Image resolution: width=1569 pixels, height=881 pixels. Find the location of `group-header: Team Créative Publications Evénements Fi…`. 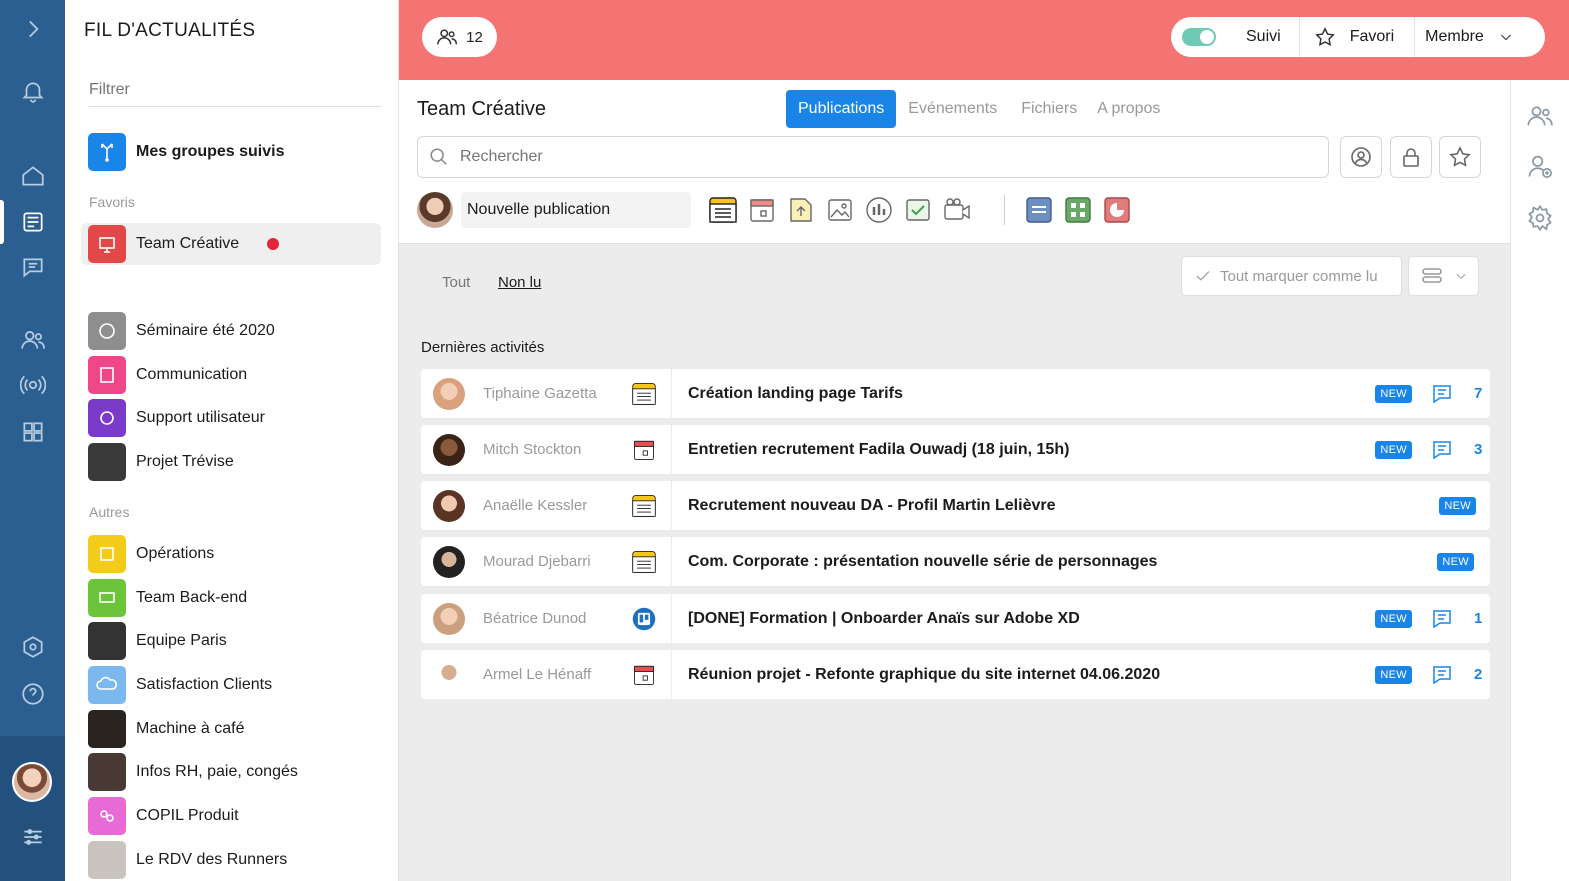

group-header: Team Créative Publications Evénements Fi… is located at coordinates (954, 162).